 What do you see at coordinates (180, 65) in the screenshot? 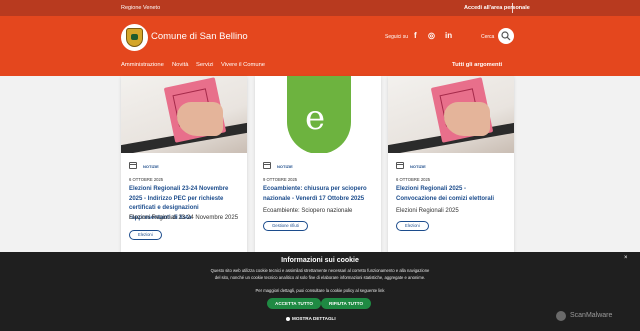
I see `nav-item-novita: Novità` at bounding box center [180, 65].